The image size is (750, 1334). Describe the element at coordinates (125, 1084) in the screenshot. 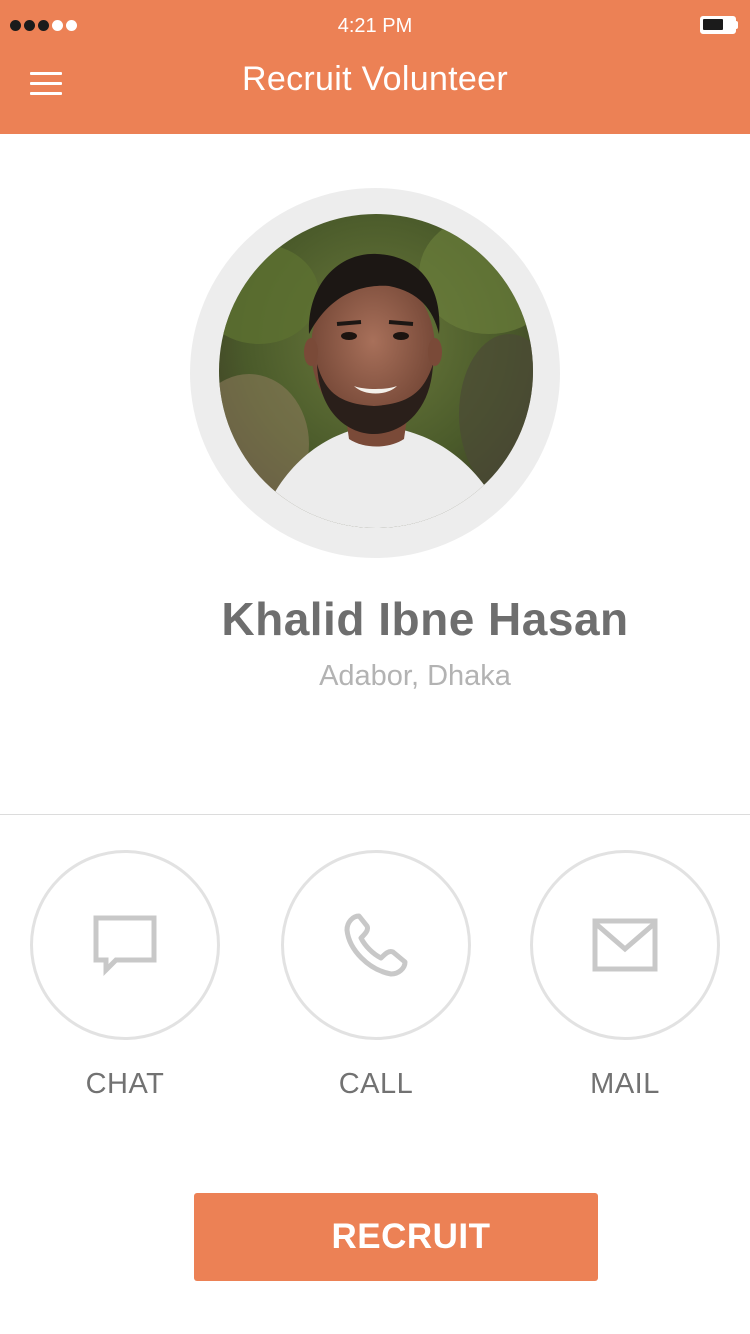

I see `chat-label: CHAT` at that location.